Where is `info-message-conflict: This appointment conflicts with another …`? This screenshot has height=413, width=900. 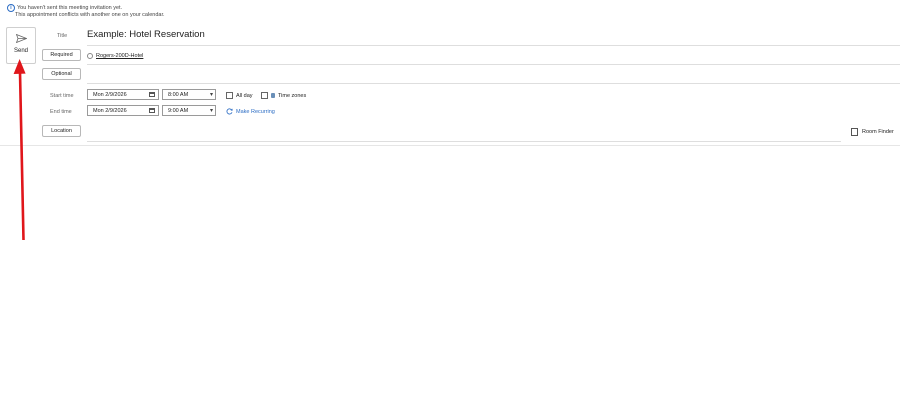 info-message-conflict: This appointment conflicts with another … is located at coordinates (90, 15).